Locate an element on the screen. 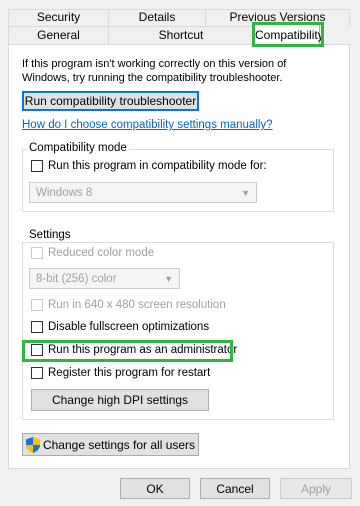 This screenshot has width=360, height=506. fullscreen-optimizations-checkbox-row: Disable fullscreen optimizations is located at coordinates (120, 327).